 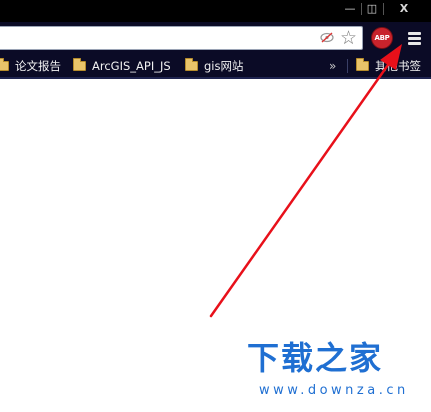 What do you see at coordinates (334, 390) in the screenshot?
I see `watermark-url: www.downza.cn` at bounding box center [334, 390].